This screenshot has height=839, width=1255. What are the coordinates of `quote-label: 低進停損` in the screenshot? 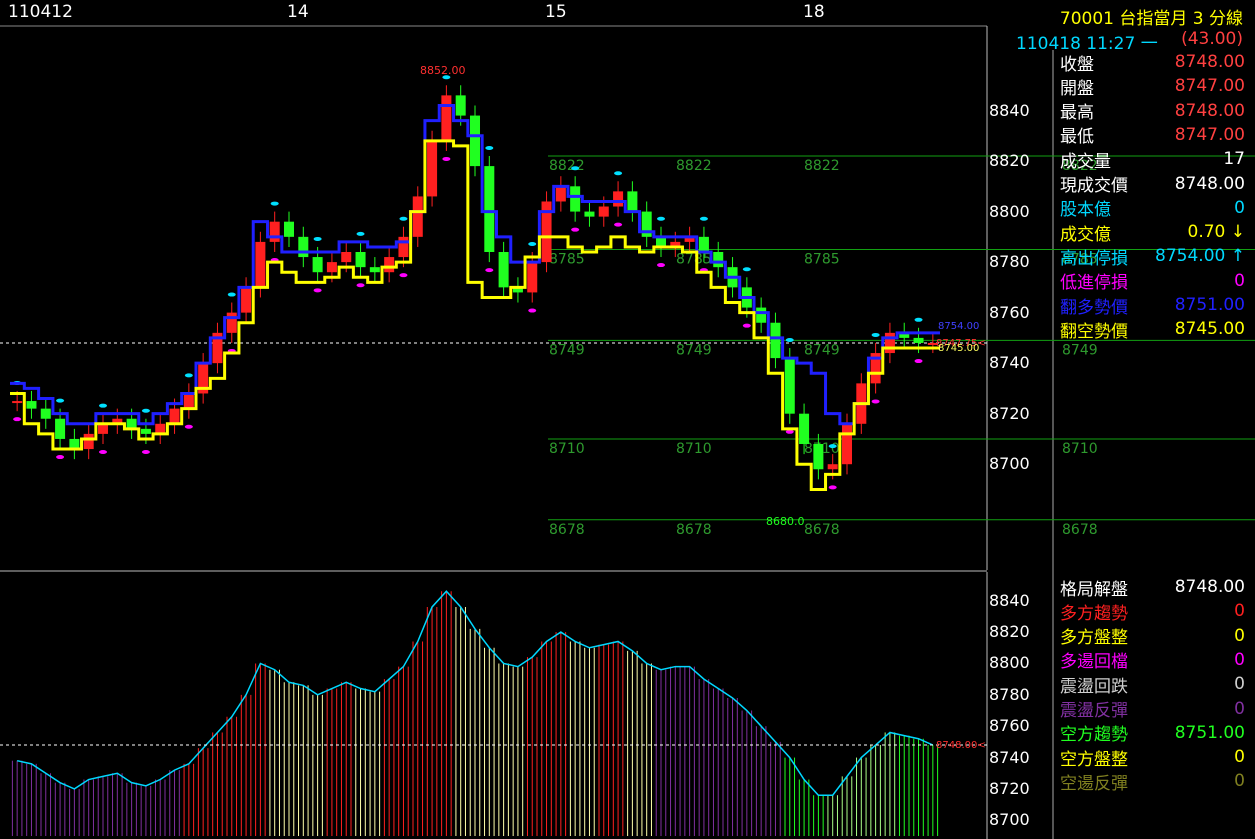 It's located at (1094, 283).